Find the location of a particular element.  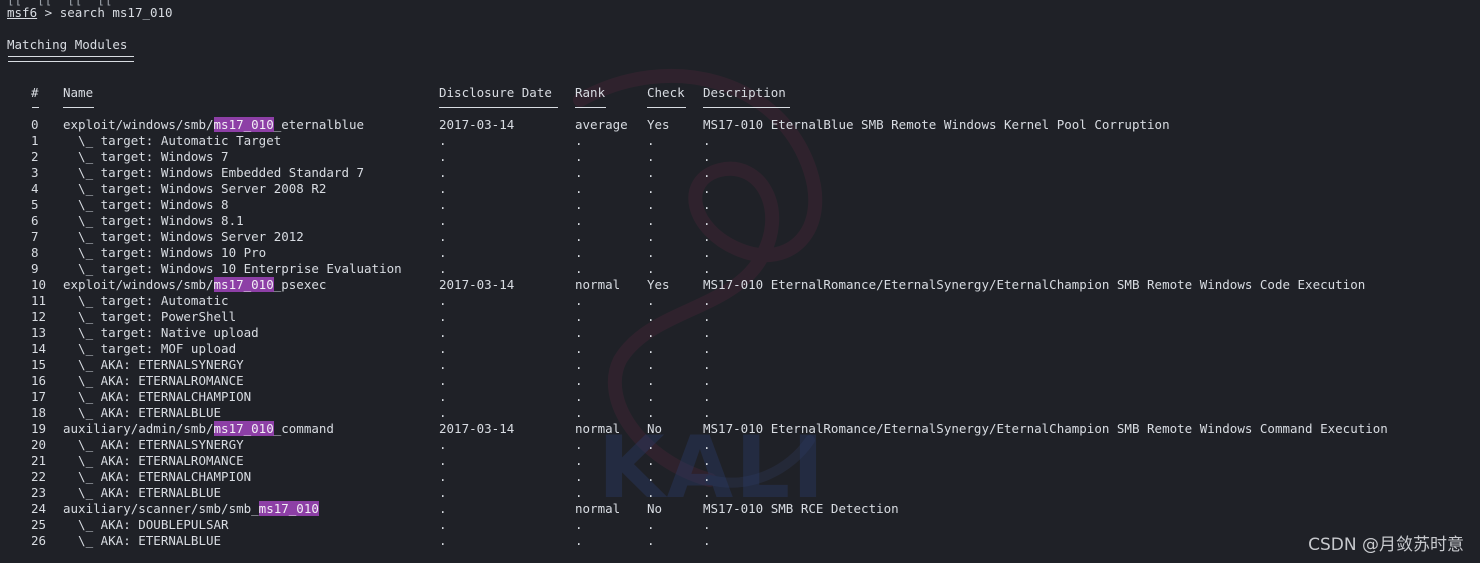

module-name: \_ target: Automatic Target is located at coordinates (172, 141).